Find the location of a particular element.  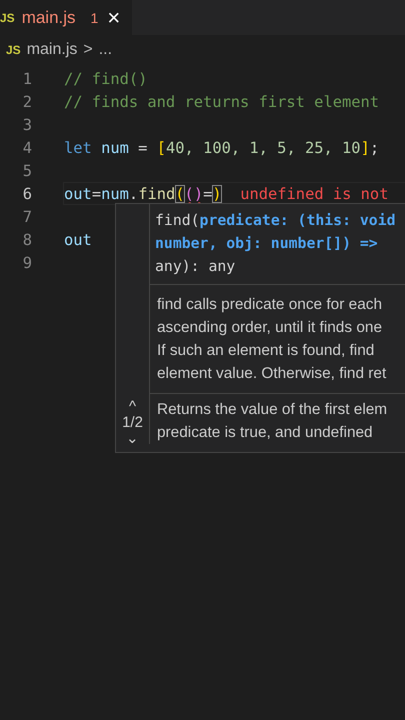

code-token: ; is located at coordinates (375, 147).